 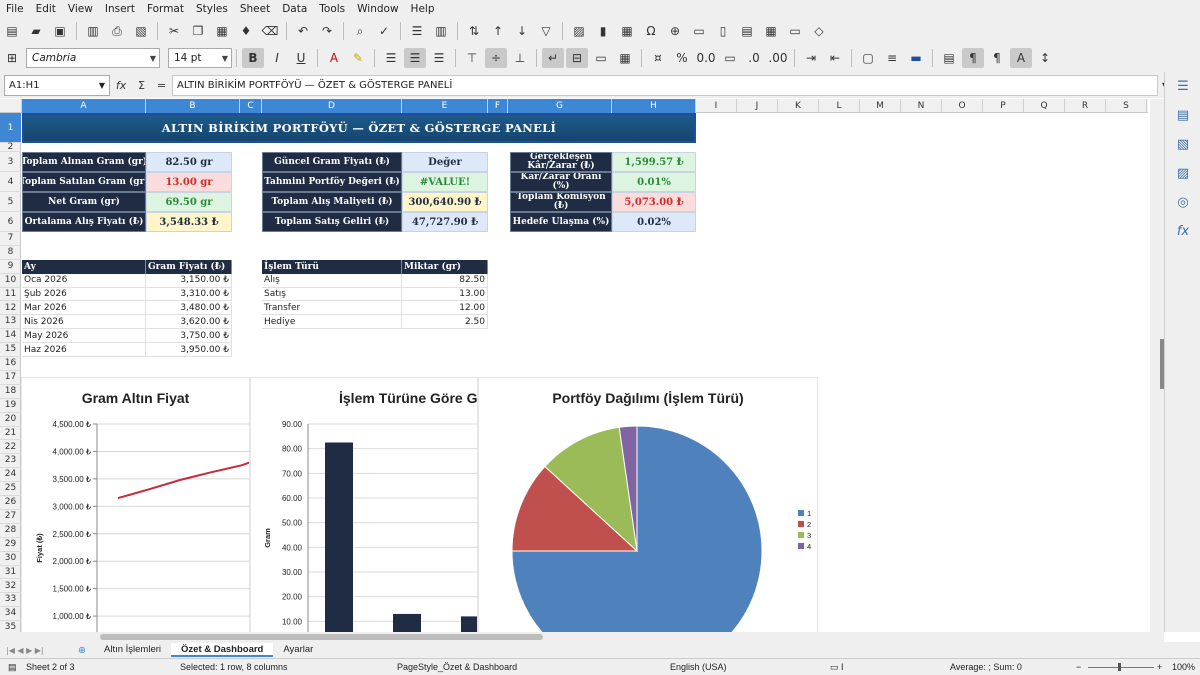 I want to click on zoom-slider-thumb, so click(x=1119, y=667).